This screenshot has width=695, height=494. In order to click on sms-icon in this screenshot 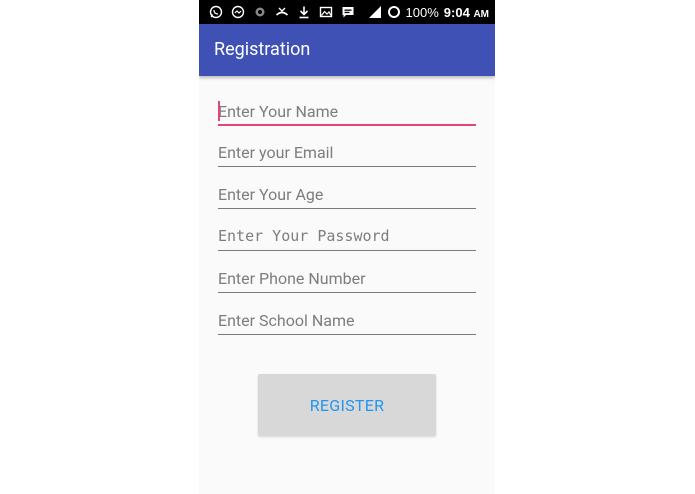, I will do `click(348, 12)`.